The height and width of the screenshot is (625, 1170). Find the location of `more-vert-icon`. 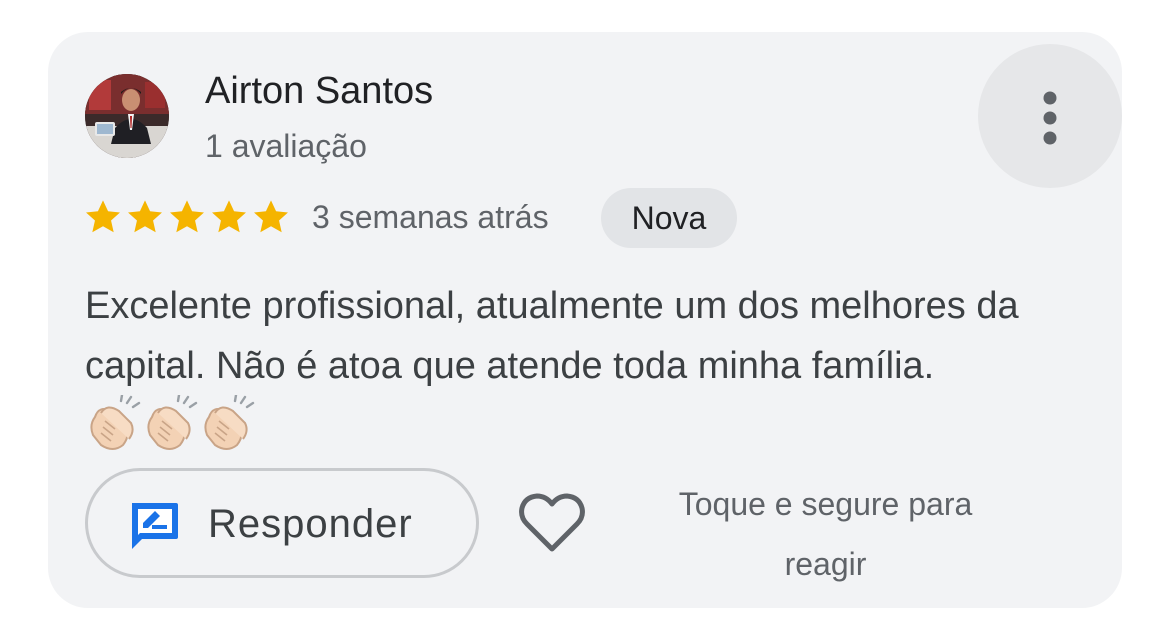

more-vert-icon is located at coordinates (1050, 118).